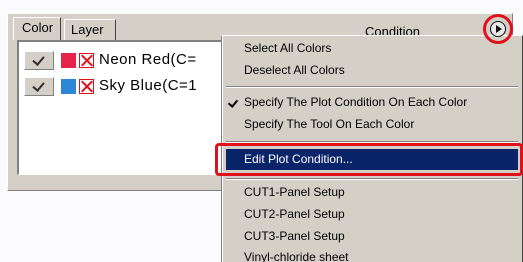 This screenshot has height=262, width=523. Describe the element at coordinates (372, 124) in the screenshot. I see `menu-item-tool-each: Specify The Tool On Each Color` at that location.